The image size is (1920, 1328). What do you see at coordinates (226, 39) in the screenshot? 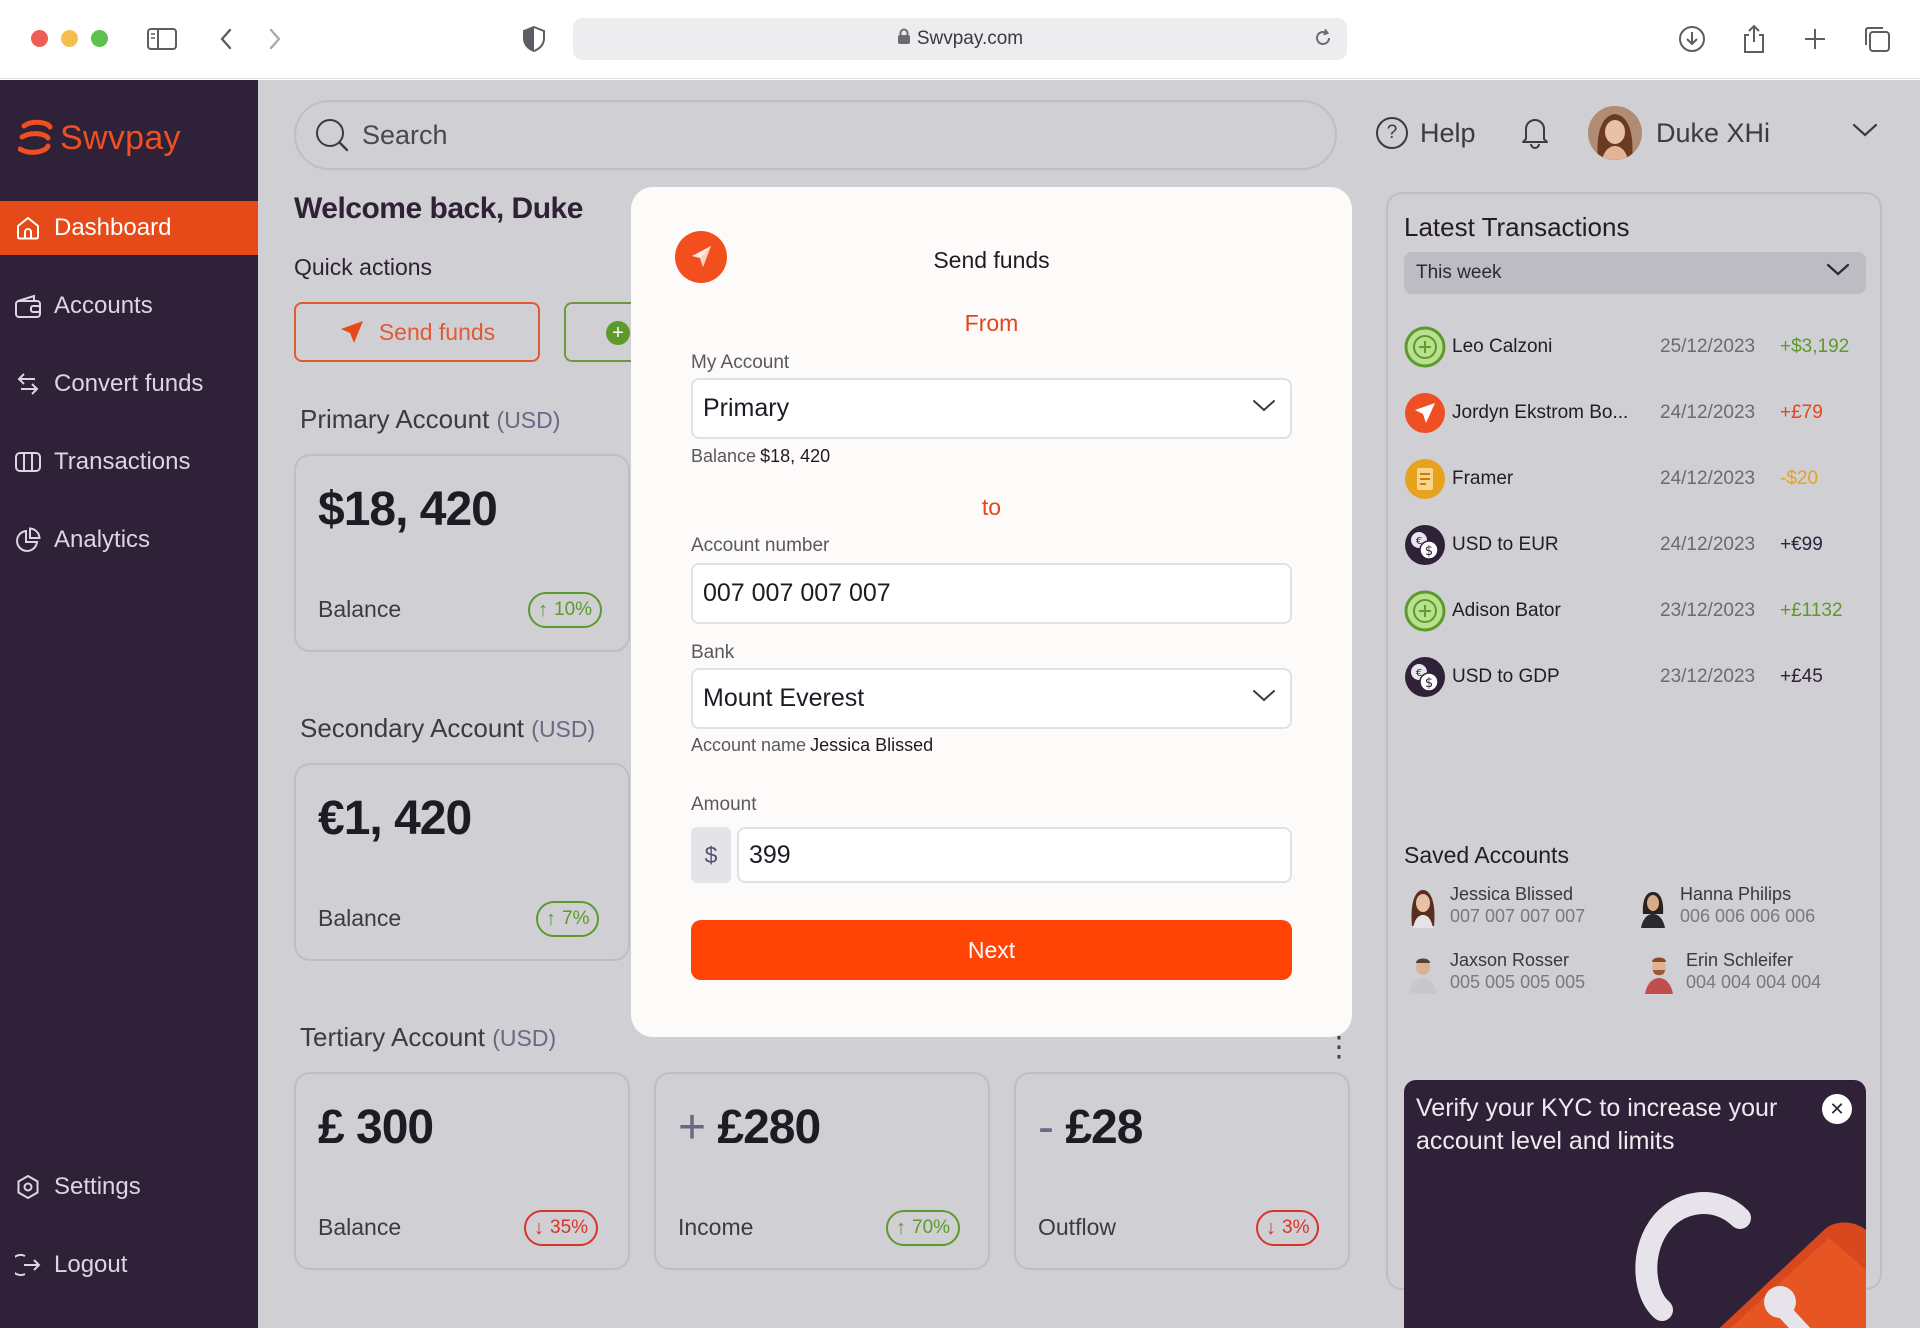
I see `back-icon` at bounding box center [226, 39].